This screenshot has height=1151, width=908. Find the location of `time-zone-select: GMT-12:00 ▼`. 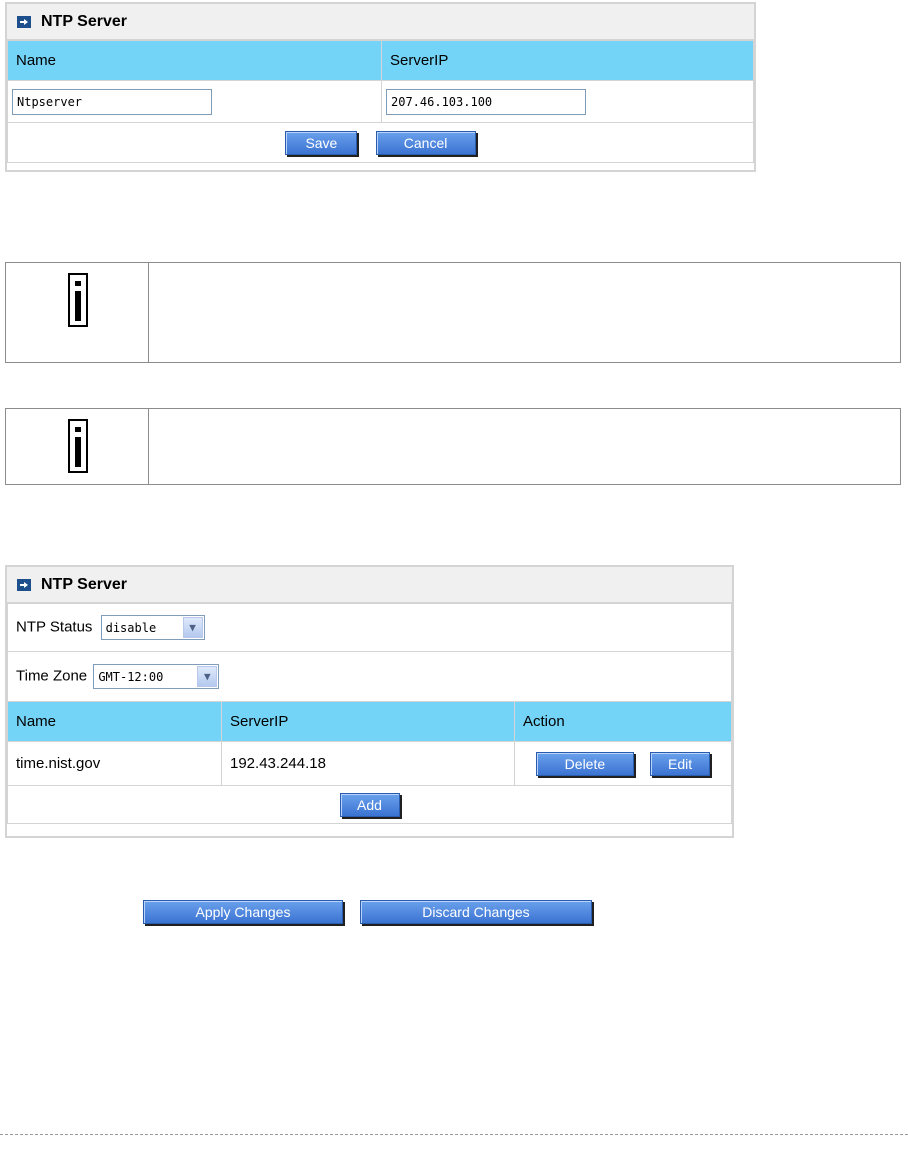

time-zone-select: GMT-12:00 ▼ is located at coordinates (156, 676).